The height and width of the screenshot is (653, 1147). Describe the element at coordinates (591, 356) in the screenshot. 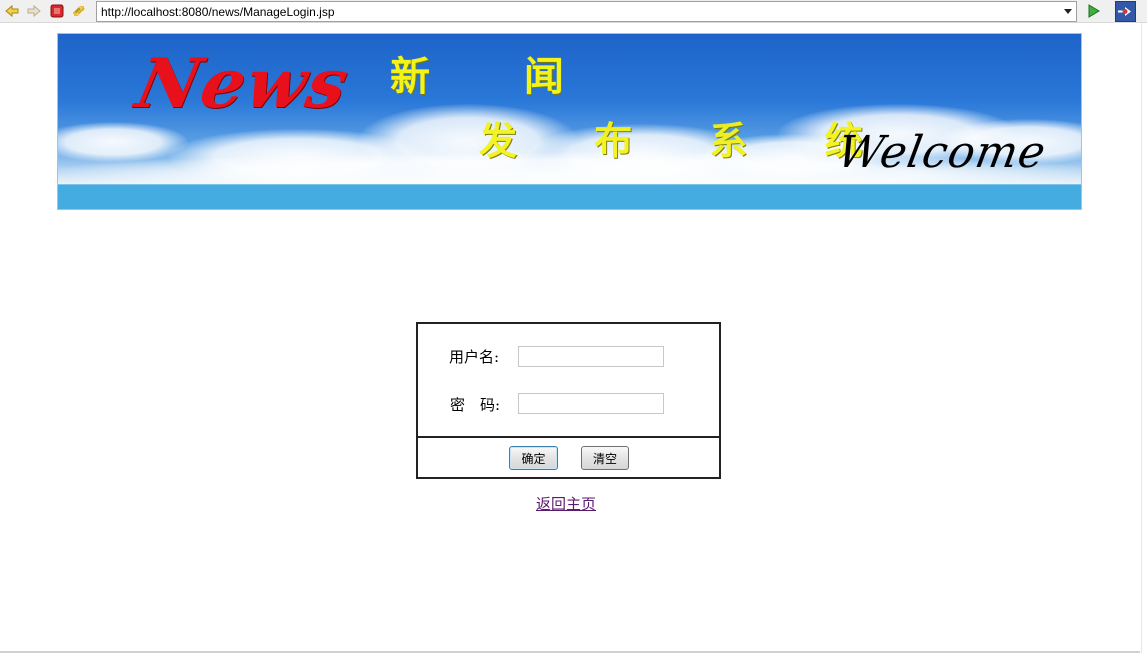

I see `username-input` at that location.